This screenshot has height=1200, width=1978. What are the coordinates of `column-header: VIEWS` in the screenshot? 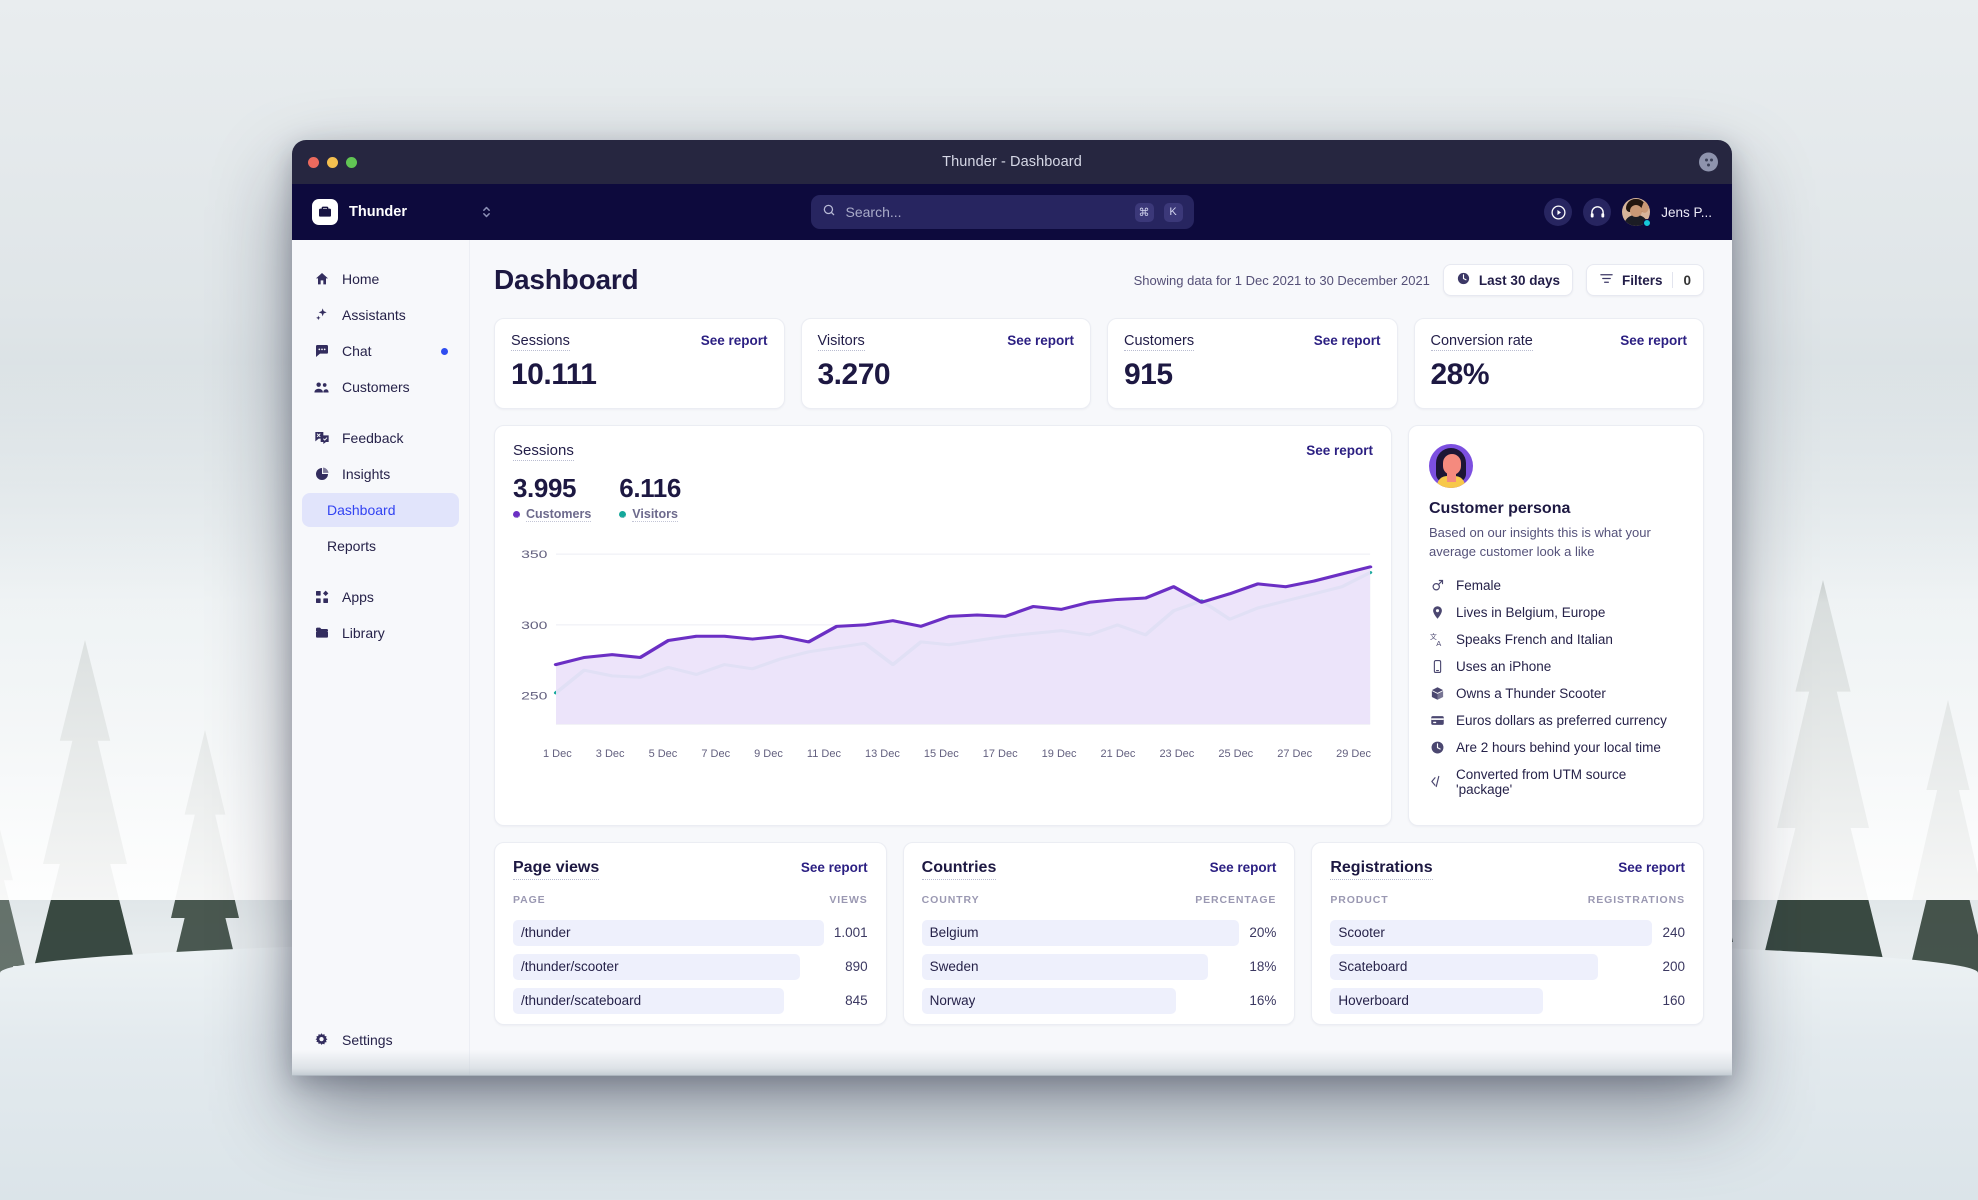 It's located at (848, 899).